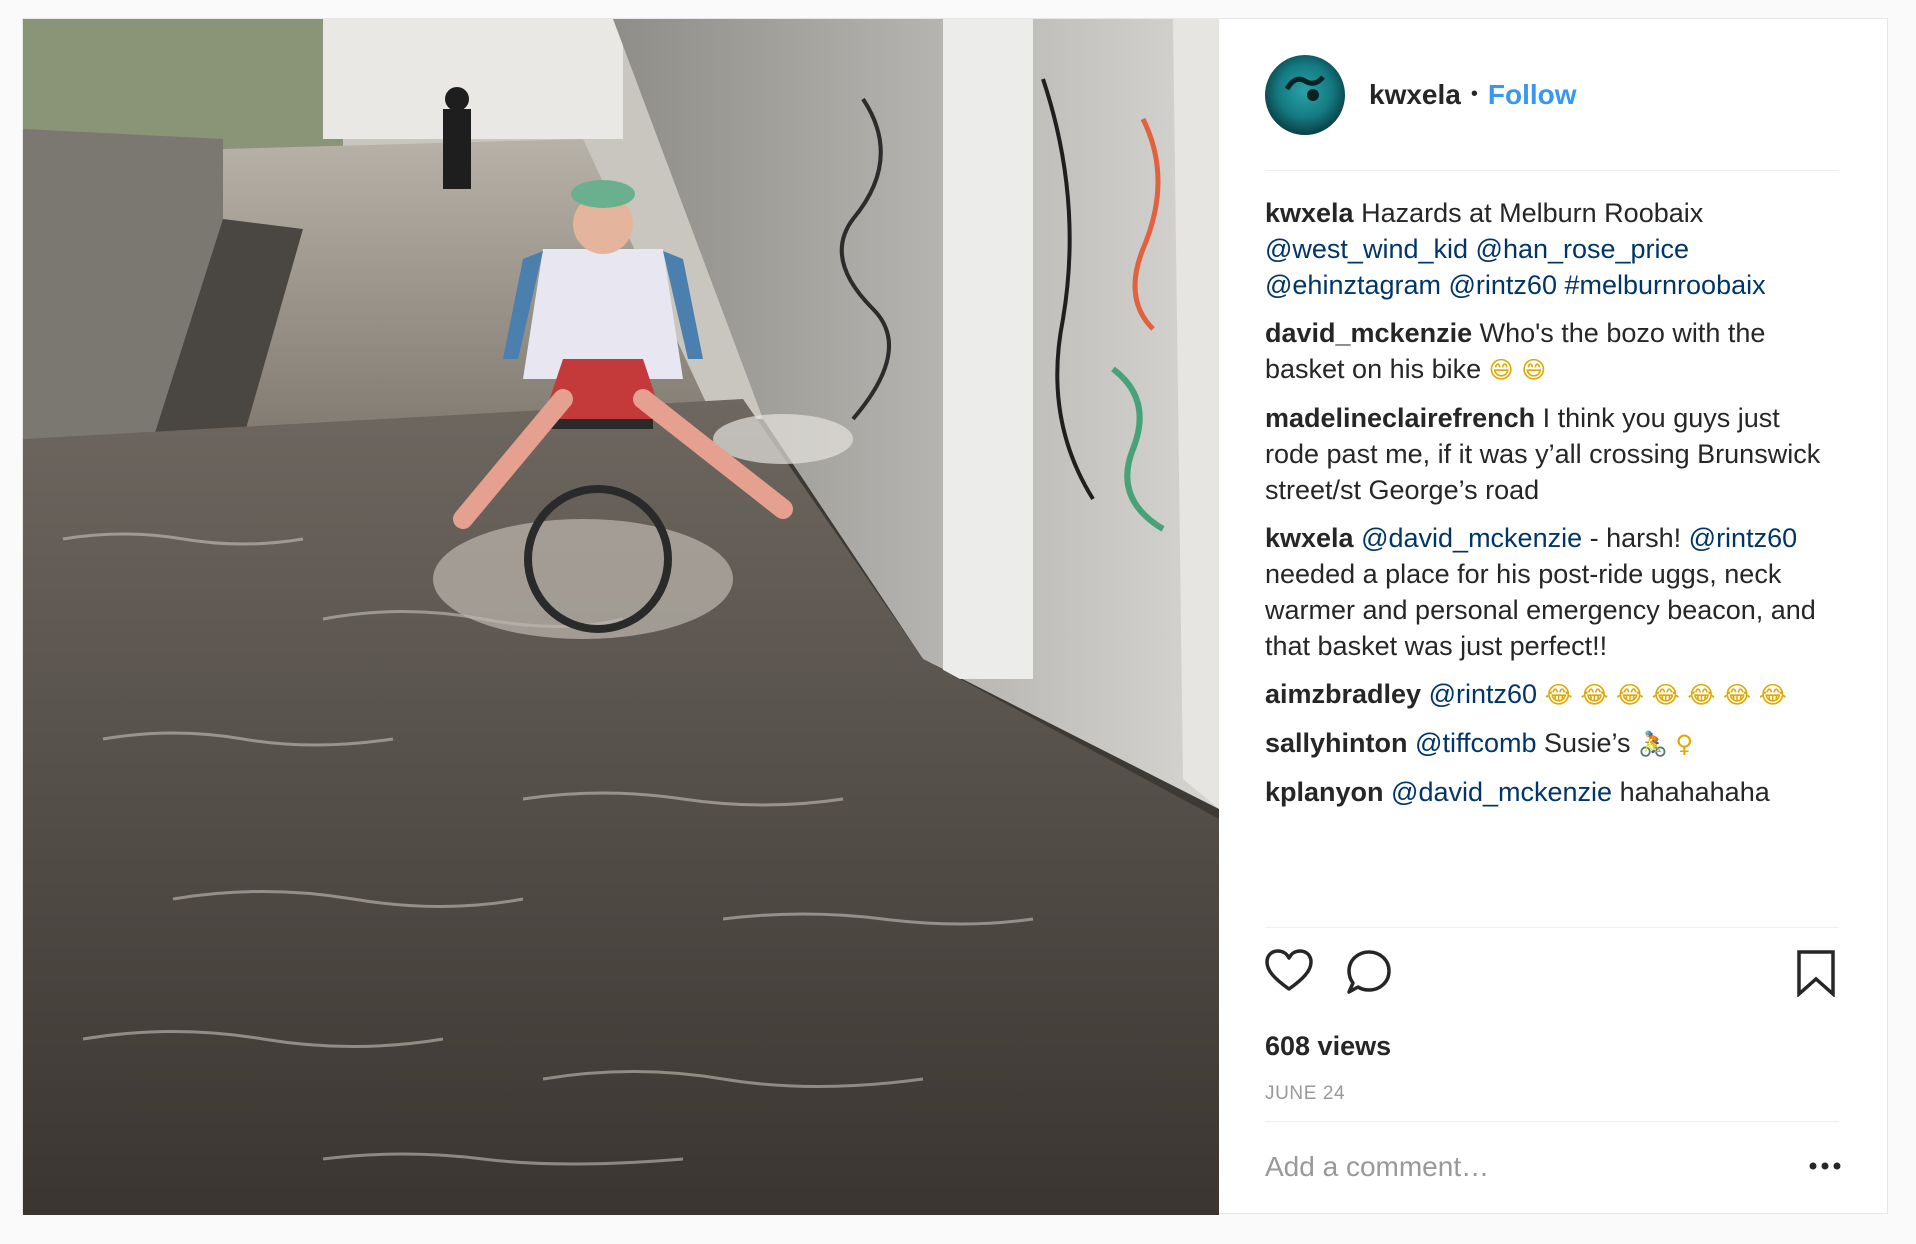 Image resolution: width=1916 pixels, height=1244 pixels. Describe the element at coordinates (1505, 1167) in the screenshot. I see `add-comment-input` at that location.